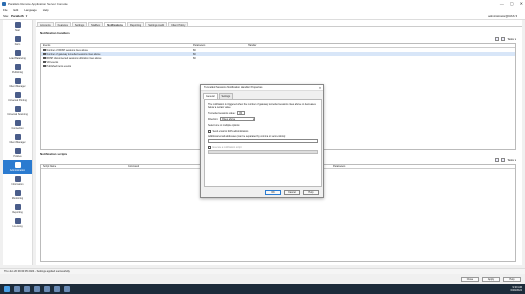 The height and width of the screenshot is (294, 525). What do you see at coordinates (262, 289) in the screenshot?
I see `taskbar: 9:30 AM 6/20/2024` at bounding box center [262, 289].